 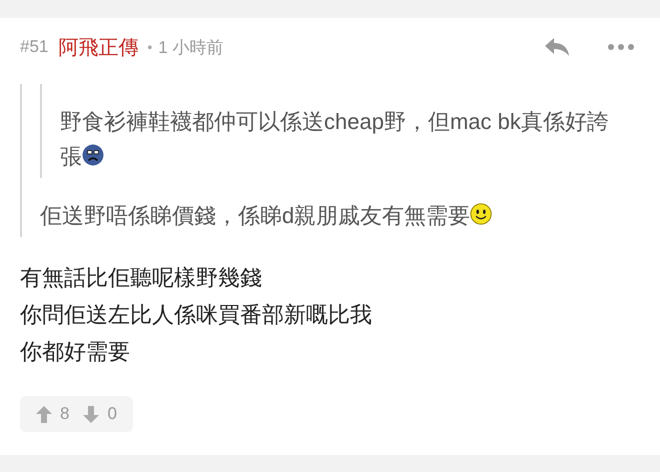 I want to click on reply-icon, so click(x=557, y=47).